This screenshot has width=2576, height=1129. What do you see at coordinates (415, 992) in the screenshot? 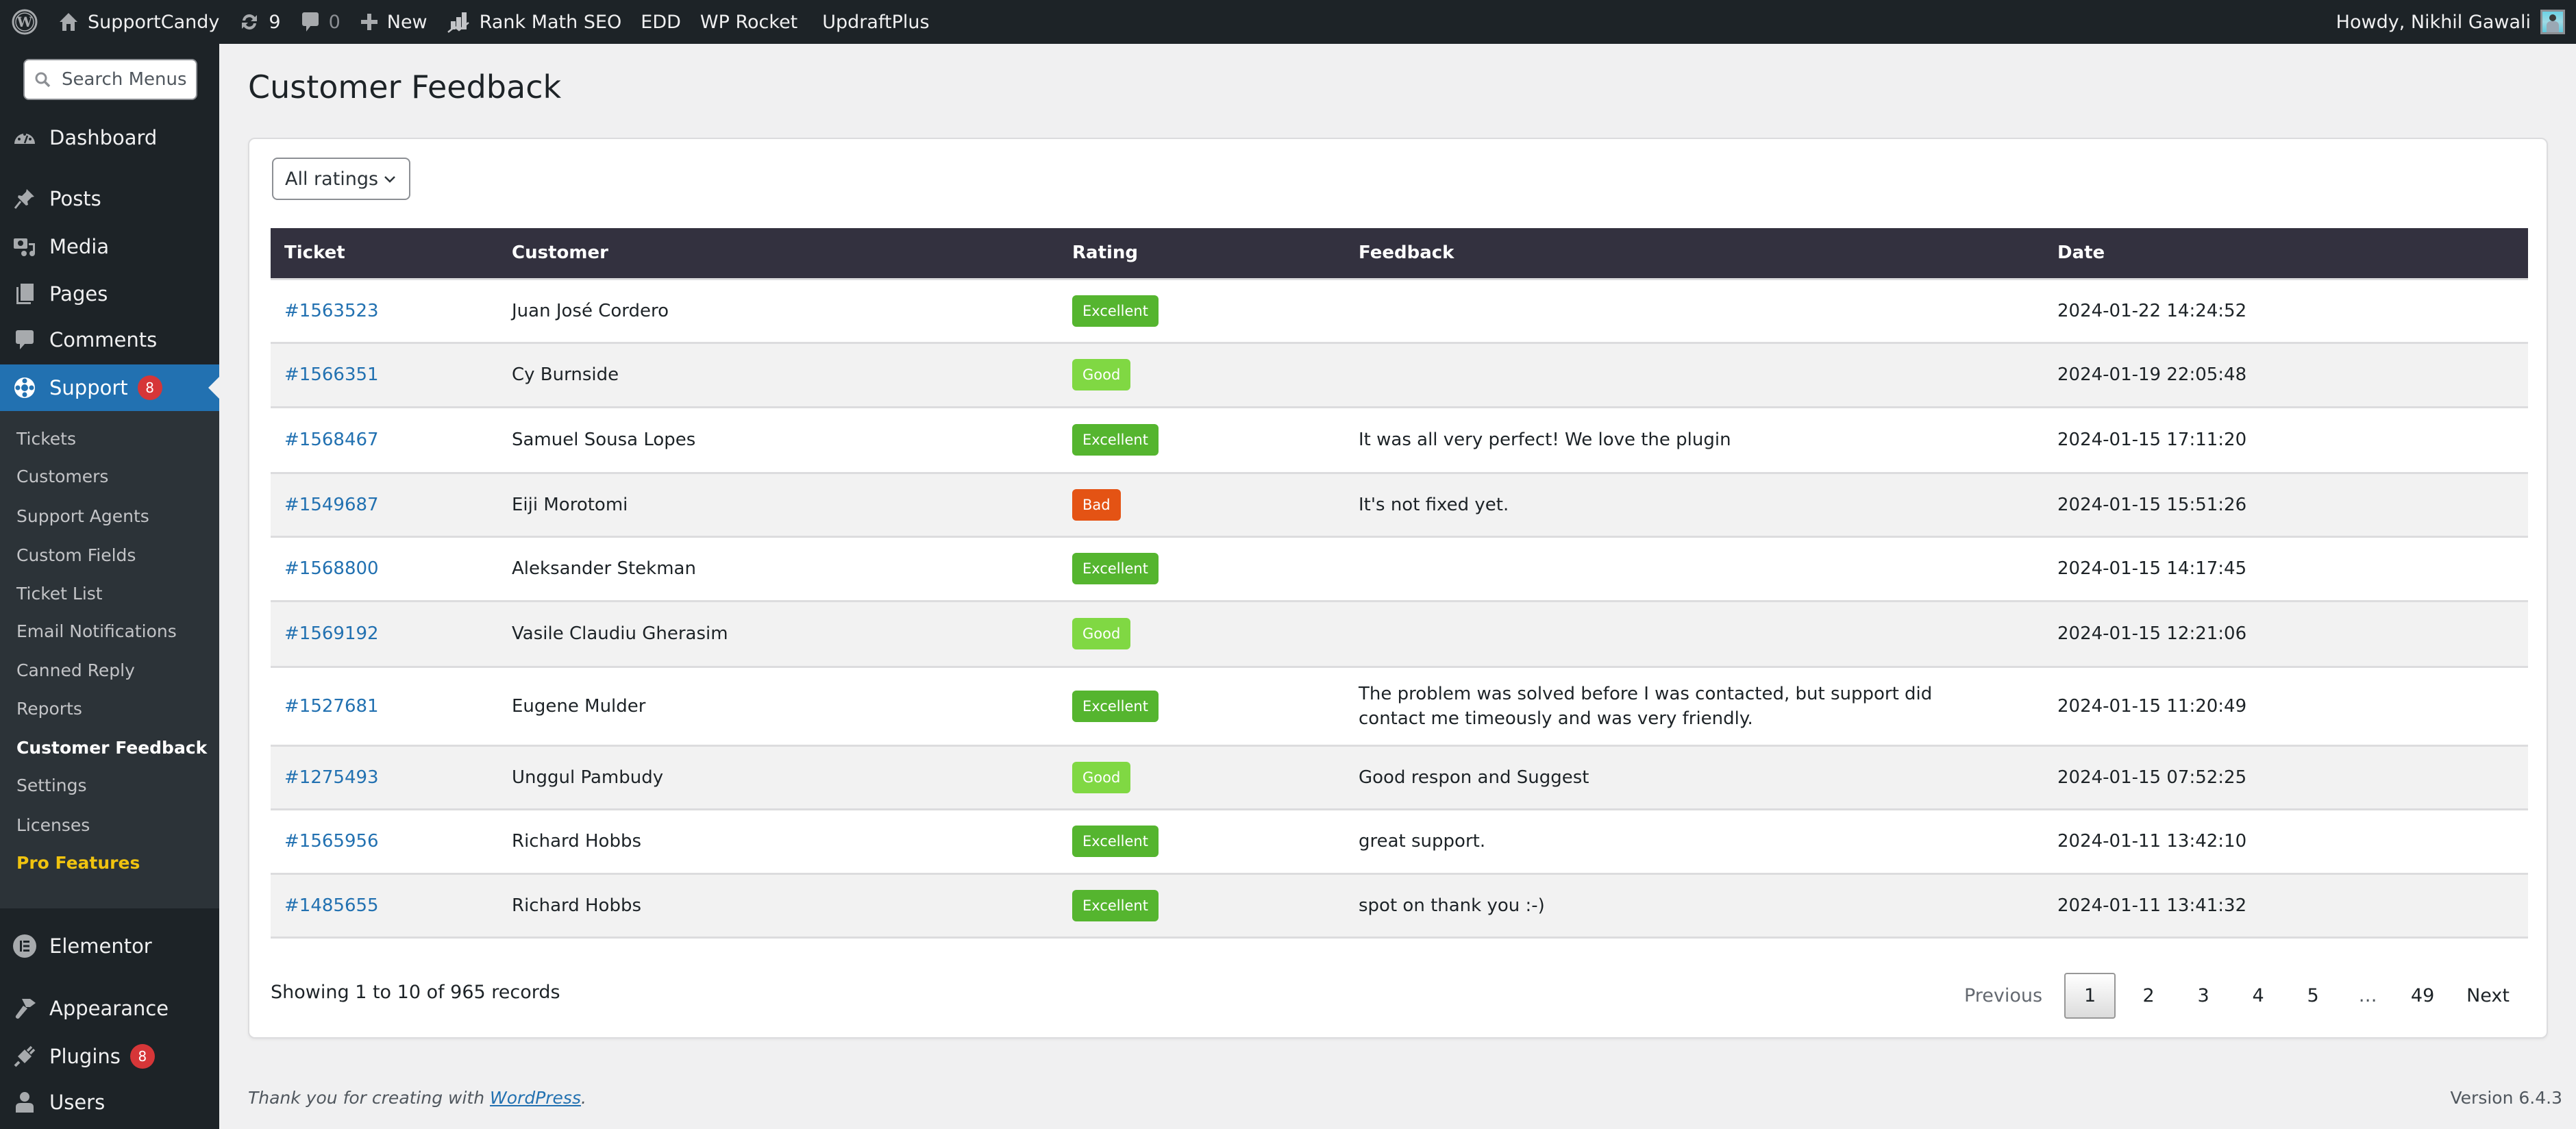
I see `records-summary: Showing 1 to 10 of 965 records` at bounding box center [415, 992].